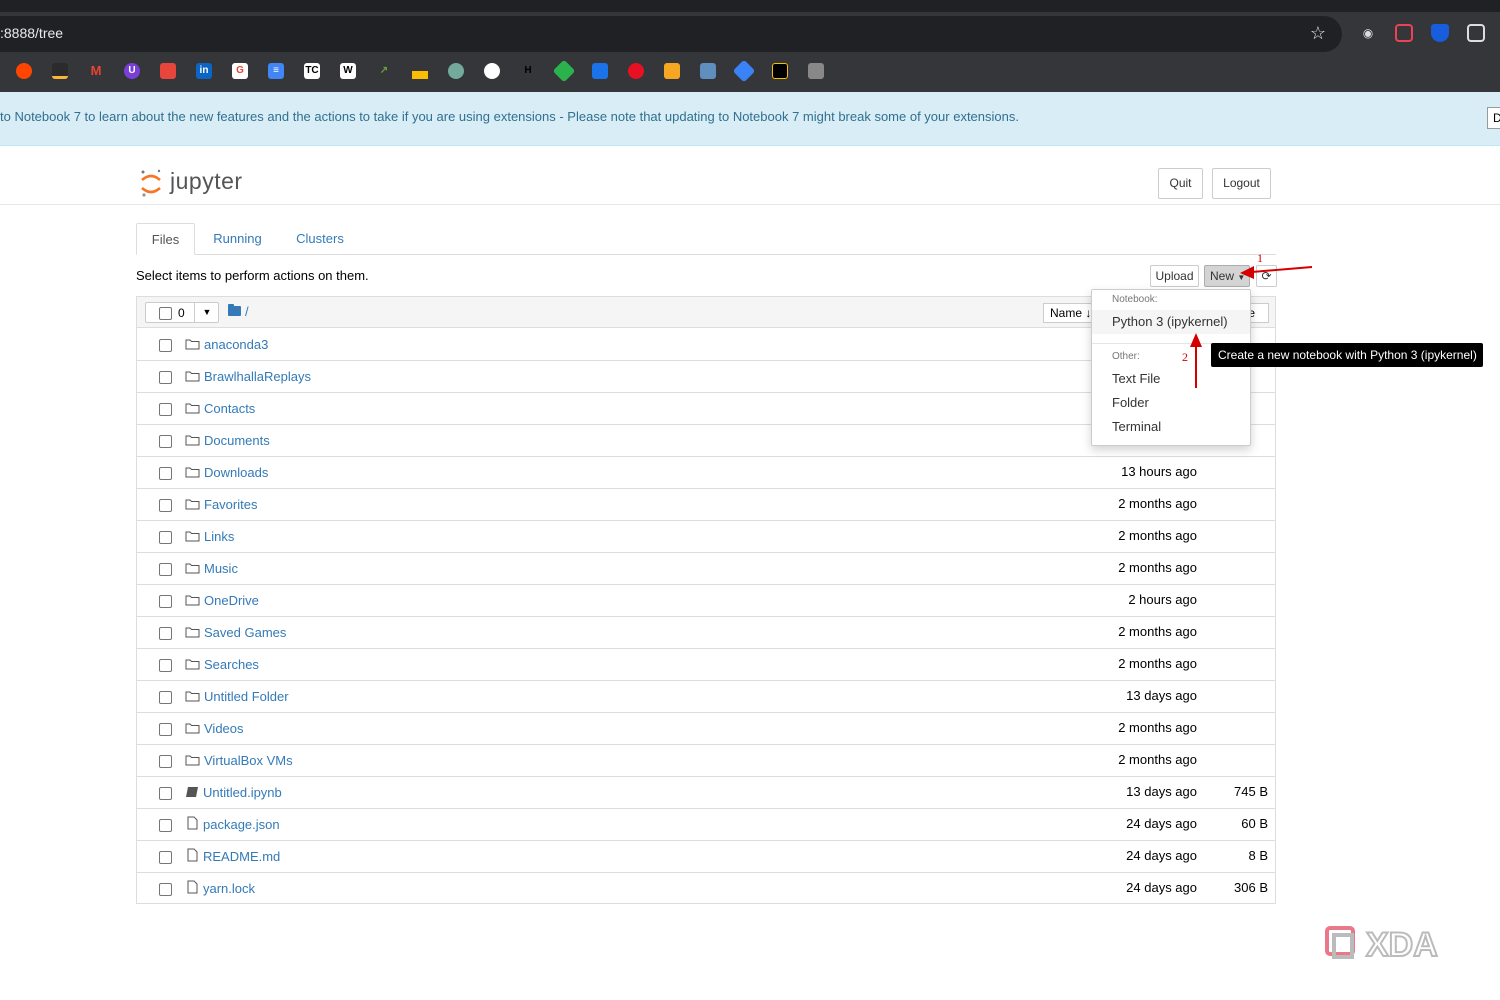  Describe the element at coordinates (224, 728) in the screenshot. I see `file-name-link: Videos` at that location.